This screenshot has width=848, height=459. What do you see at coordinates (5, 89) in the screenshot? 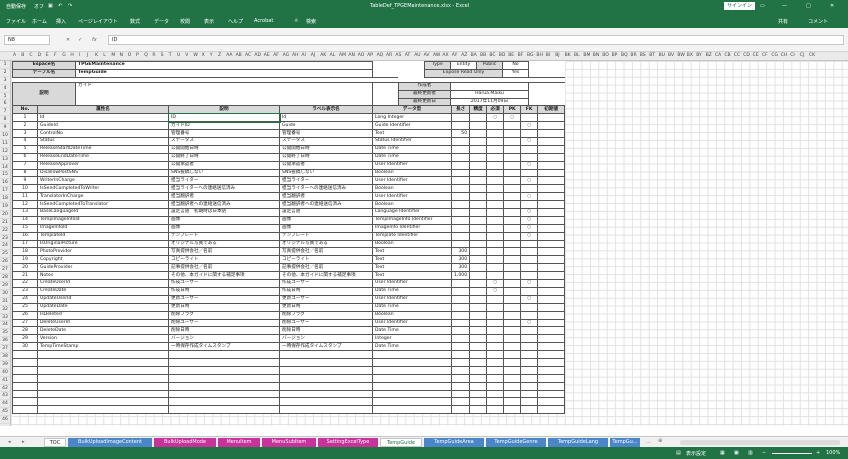
I see `row-header: 4` at bounding box center [5, 89].